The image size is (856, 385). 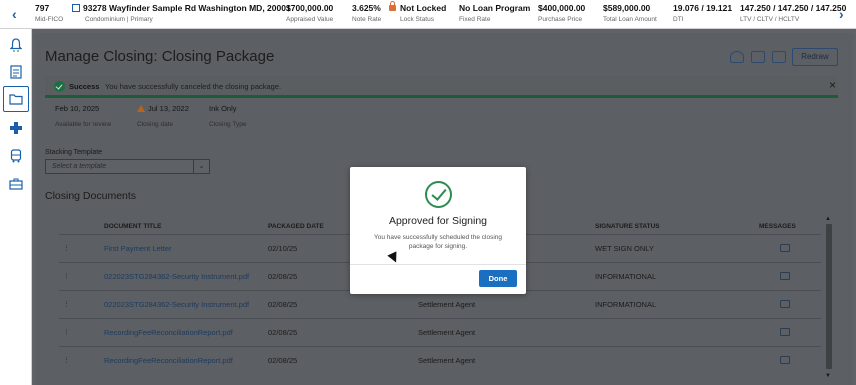 What do you see at coordinates (438, 264) in the screenshot?
I see `divider` at bounding box center [438, 264].